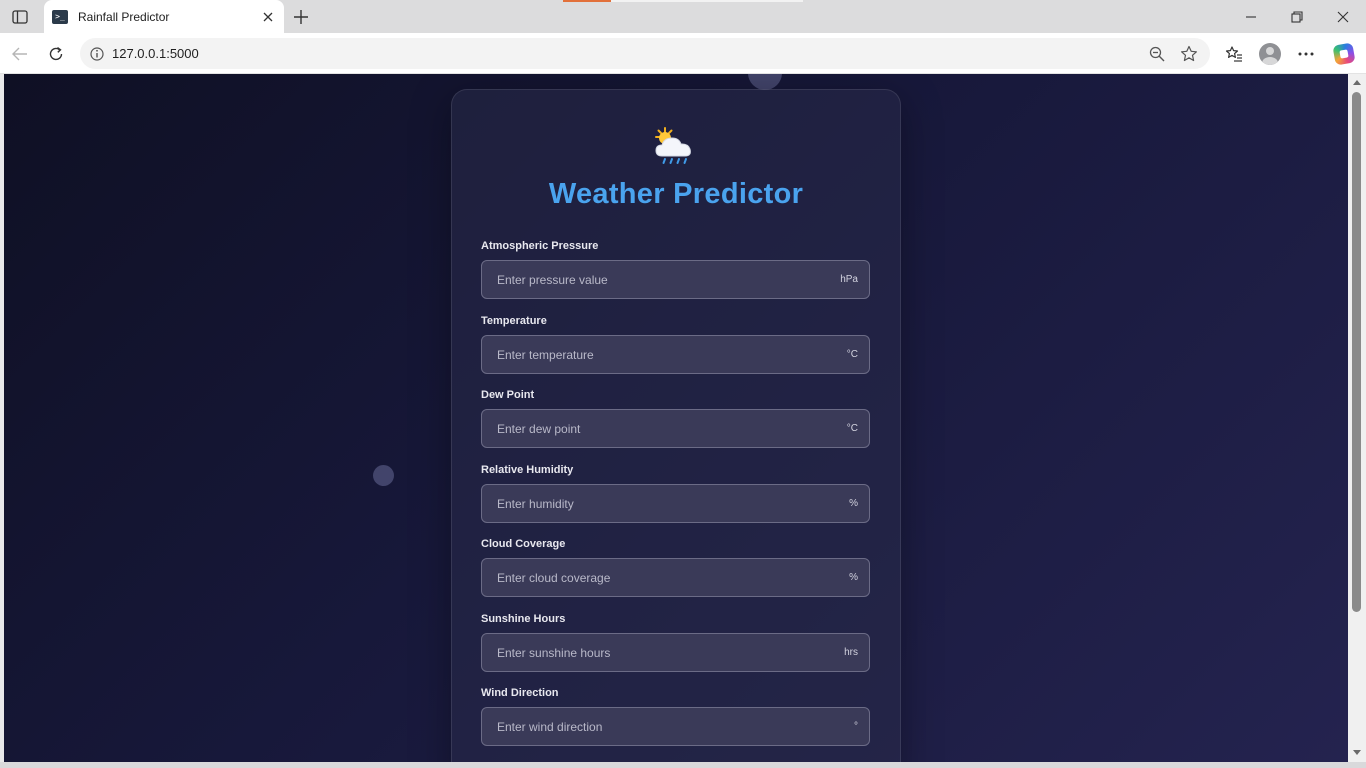 The height and width of the screenshot is (768, 1366). Describe the element at coordinates (520, 693) in the screenshot. I see `field-label: Wind Direction` at that location.